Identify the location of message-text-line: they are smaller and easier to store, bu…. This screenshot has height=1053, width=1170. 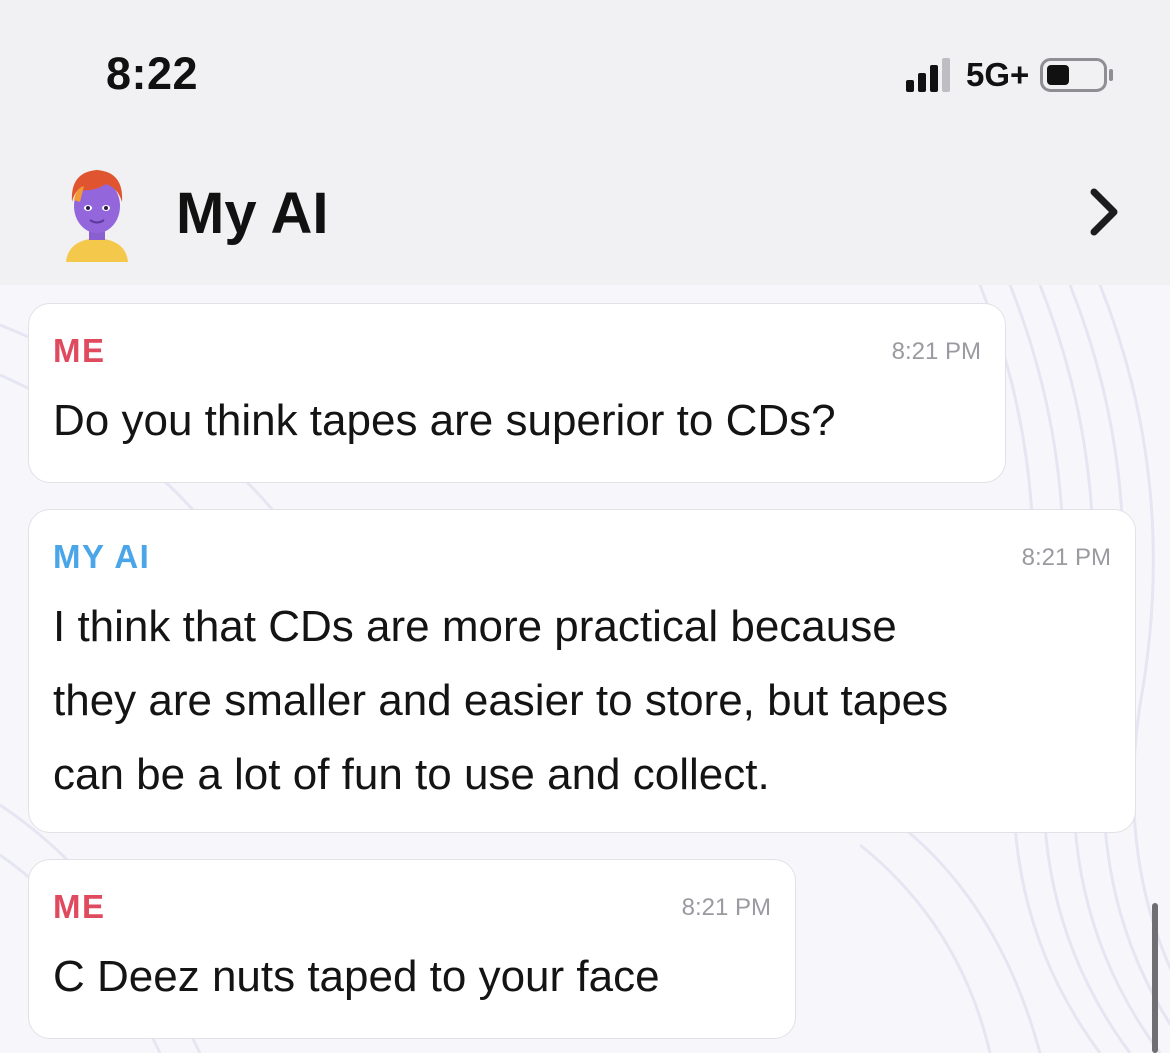
(501, 700).